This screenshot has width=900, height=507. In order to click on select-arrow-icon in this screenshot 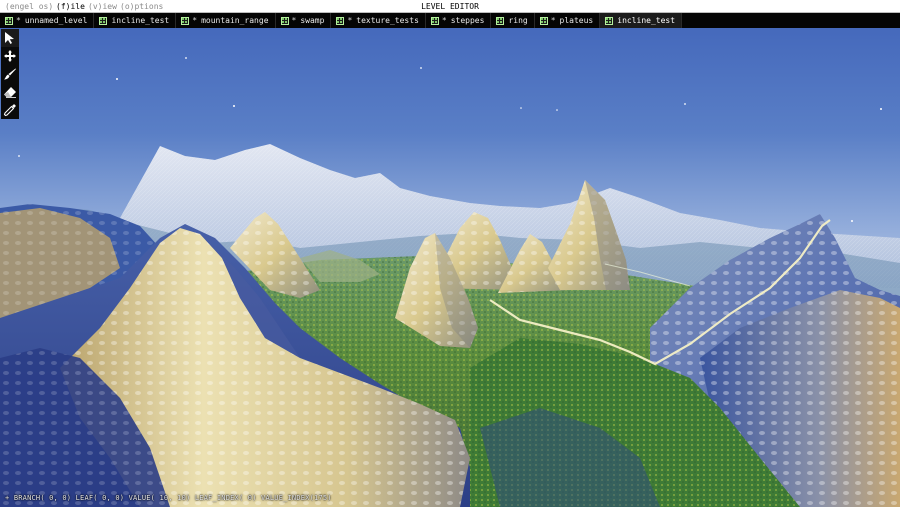, I will do `click(9, 38)`.